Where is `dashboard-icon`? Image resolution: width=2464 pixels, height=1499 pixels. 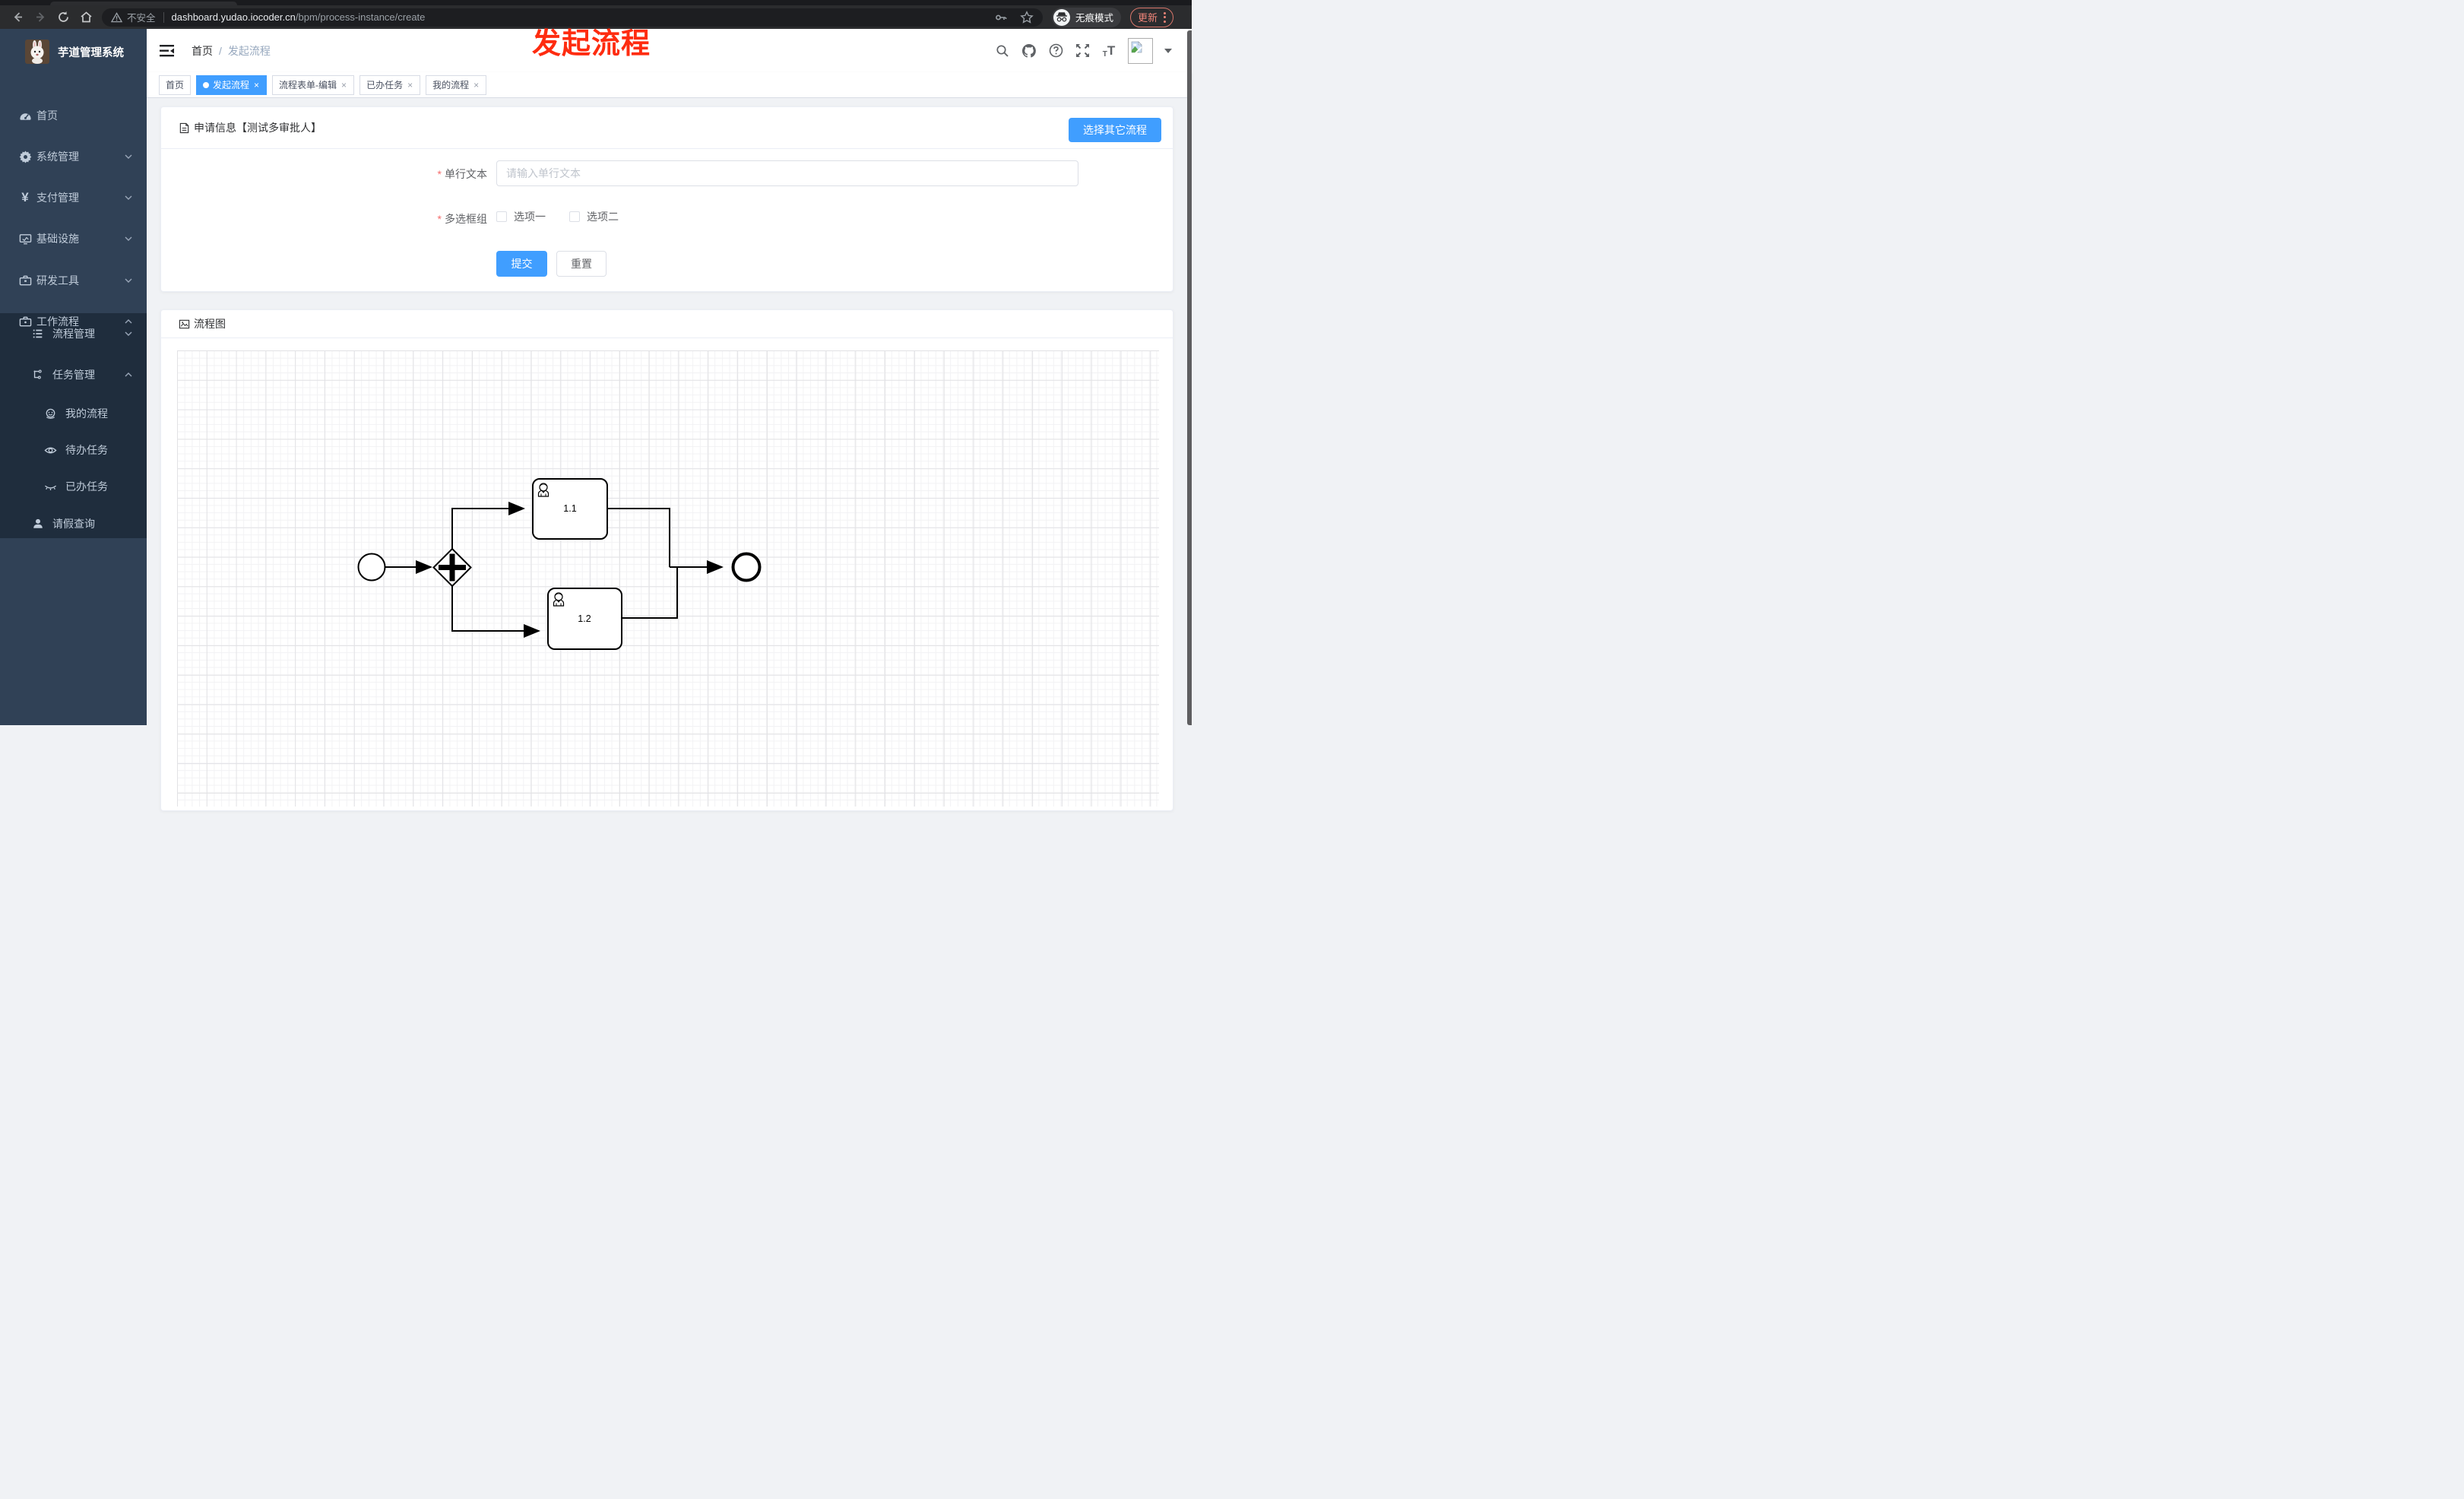
dashboard-icon is located at coordinates (25, 116).